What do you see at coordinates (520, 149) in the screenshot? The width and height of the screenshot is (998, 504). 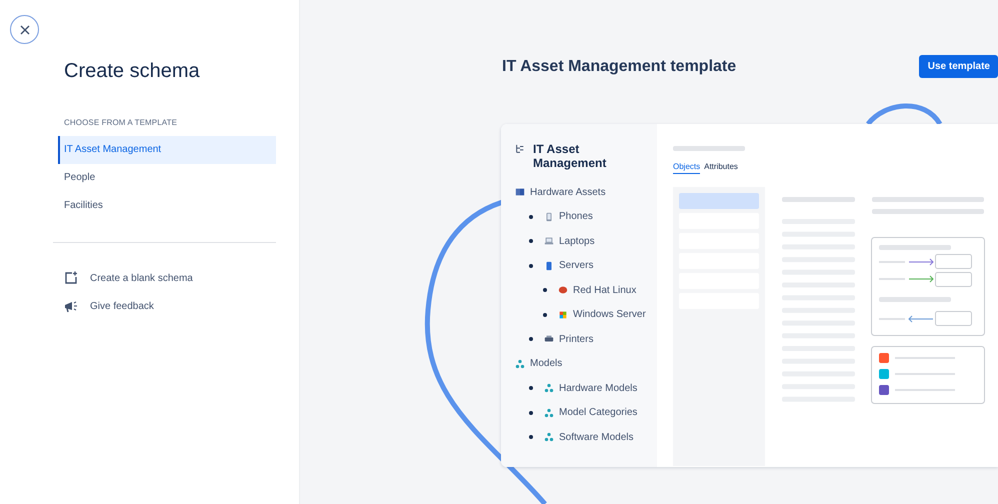 I see `hierarchy-icon` at bounding box center [520, 149].